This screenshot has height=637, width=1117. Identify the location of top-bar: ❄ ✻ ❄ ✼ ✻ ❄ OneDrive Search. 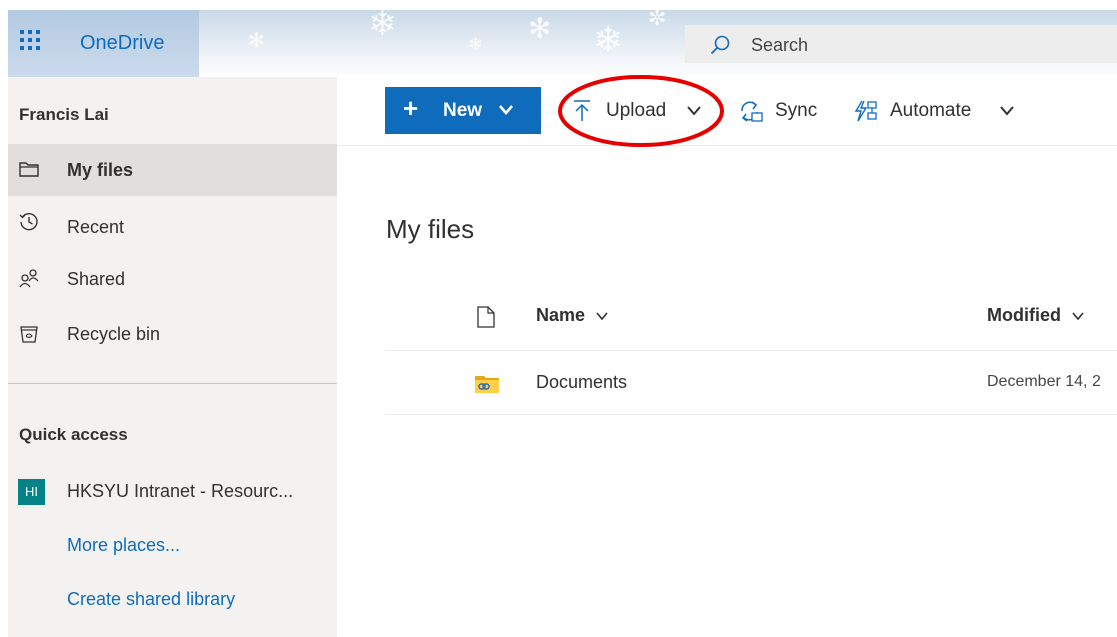
(562, 43).